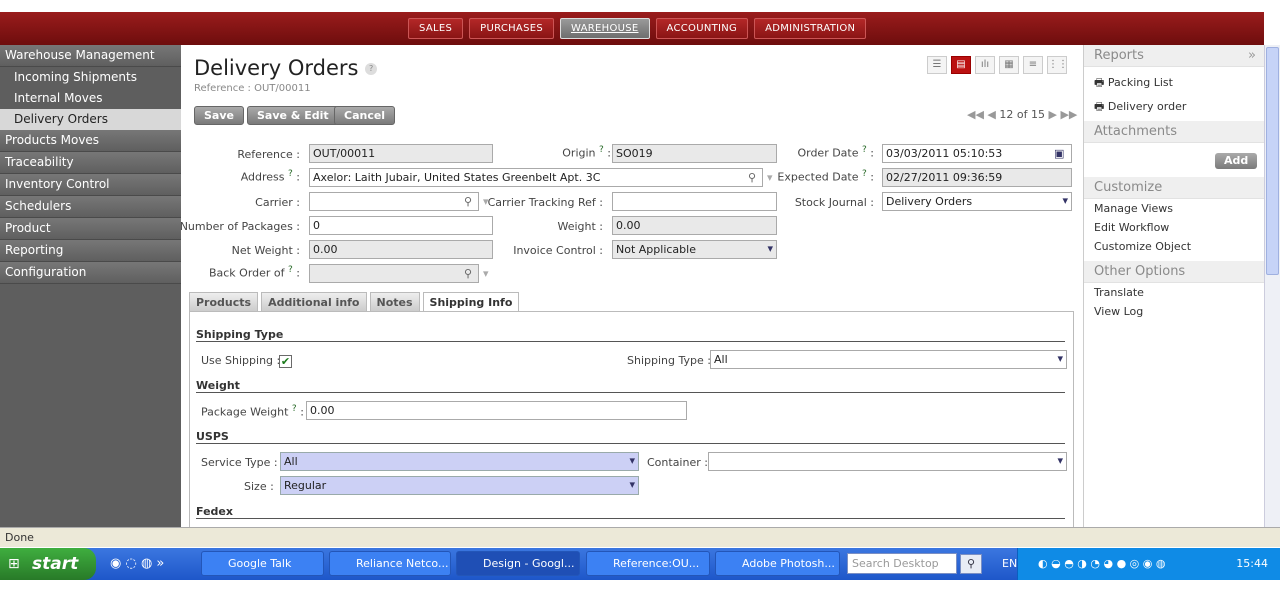  Describe the element at coordinates (630, 437) in the screenshot. I see `section-usps: USPS` at that location.